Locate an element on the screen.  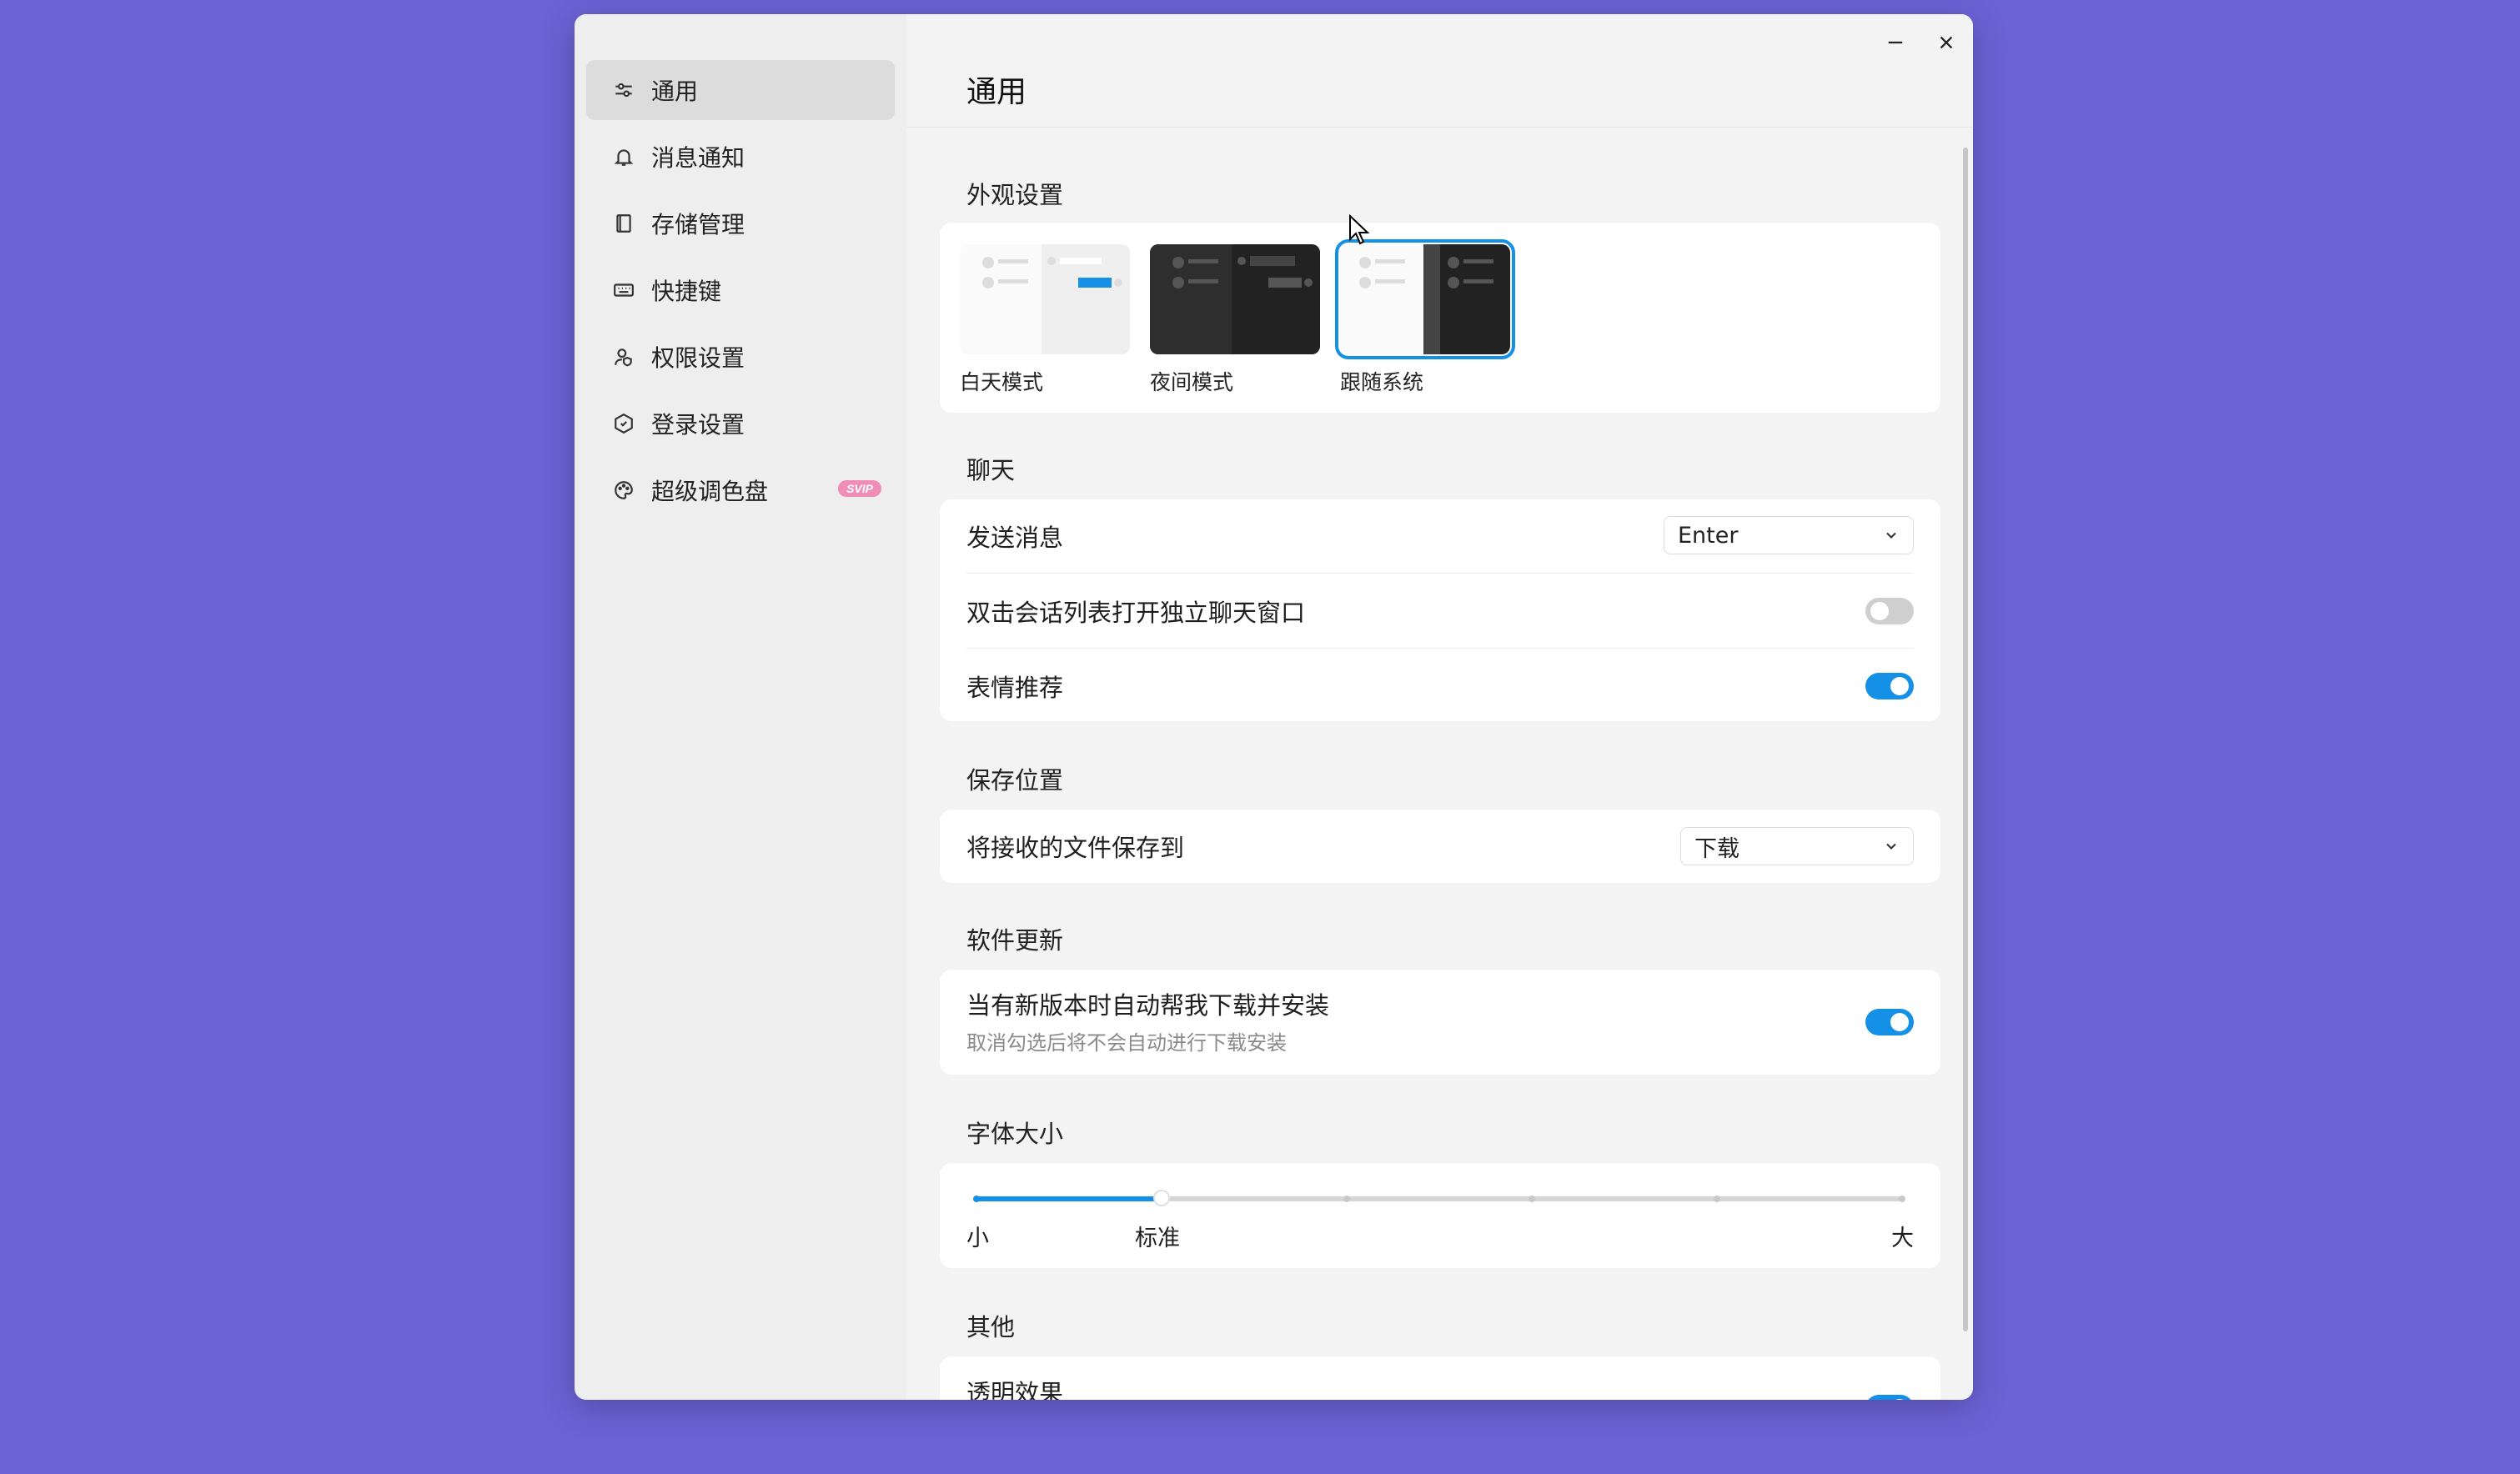
sidebar-item-permissions: 权限设置 is located at coordinates (740, 357).